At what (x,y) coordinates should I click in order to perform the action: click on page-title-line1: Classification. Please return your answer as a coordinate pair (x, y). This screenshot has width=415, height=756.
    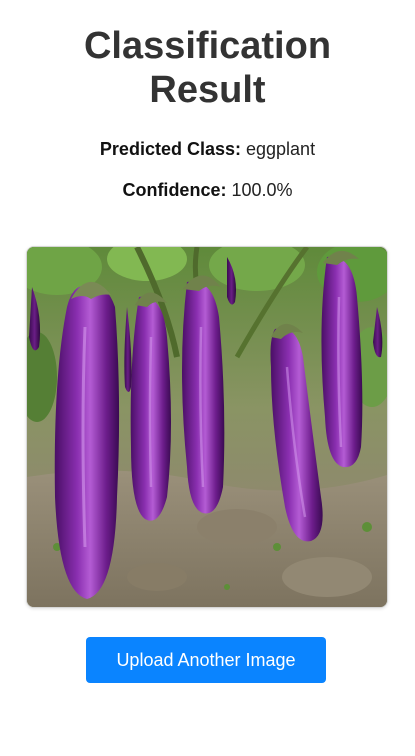
    Looking at the image, I should click on (207, 46).